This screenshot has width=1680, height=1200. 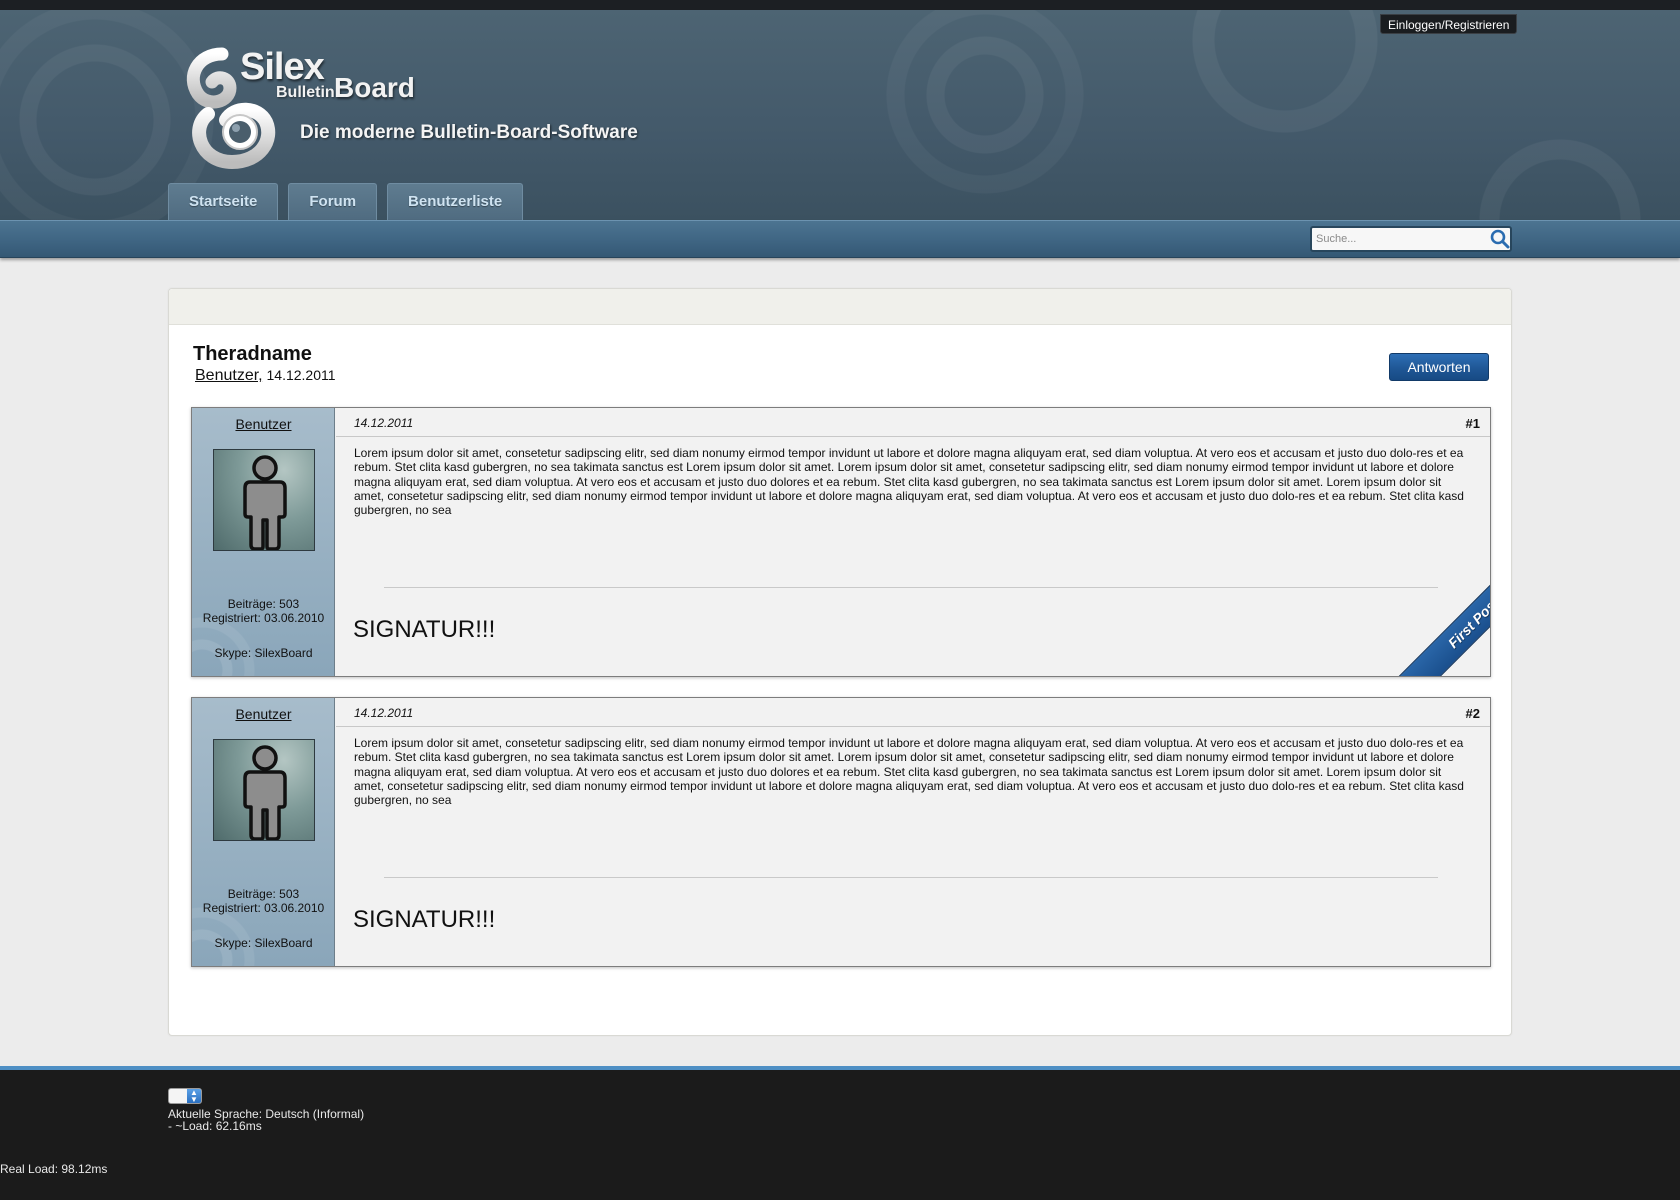 I want to click on reply-button: Antworten, so click(x=1439, y=367).